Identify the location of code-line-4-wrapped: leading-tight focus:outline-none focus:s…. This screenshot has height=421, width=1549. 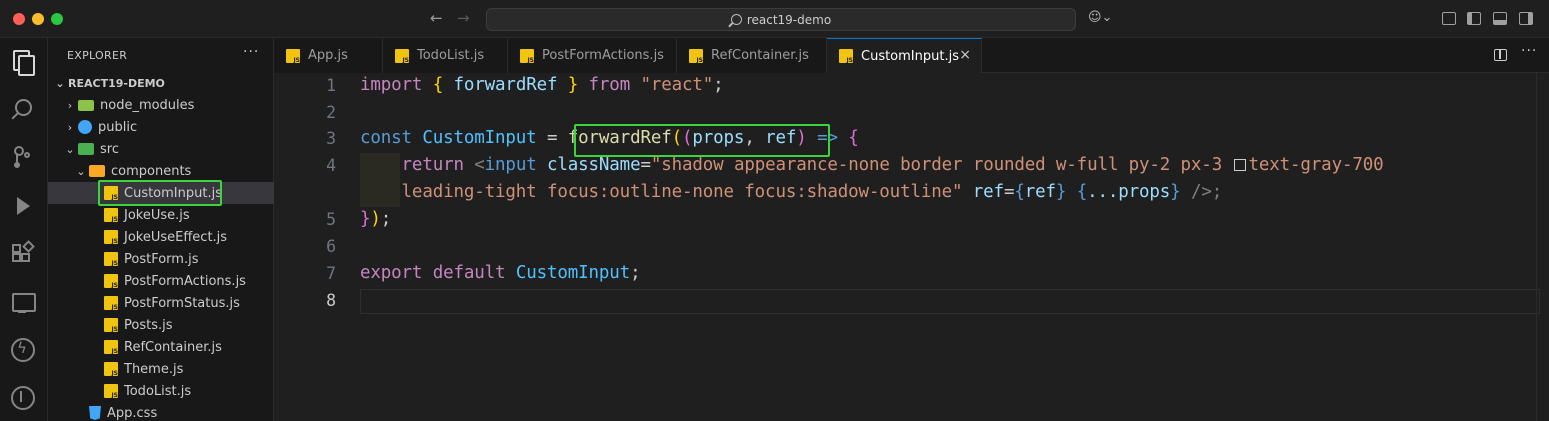
(812, 192).